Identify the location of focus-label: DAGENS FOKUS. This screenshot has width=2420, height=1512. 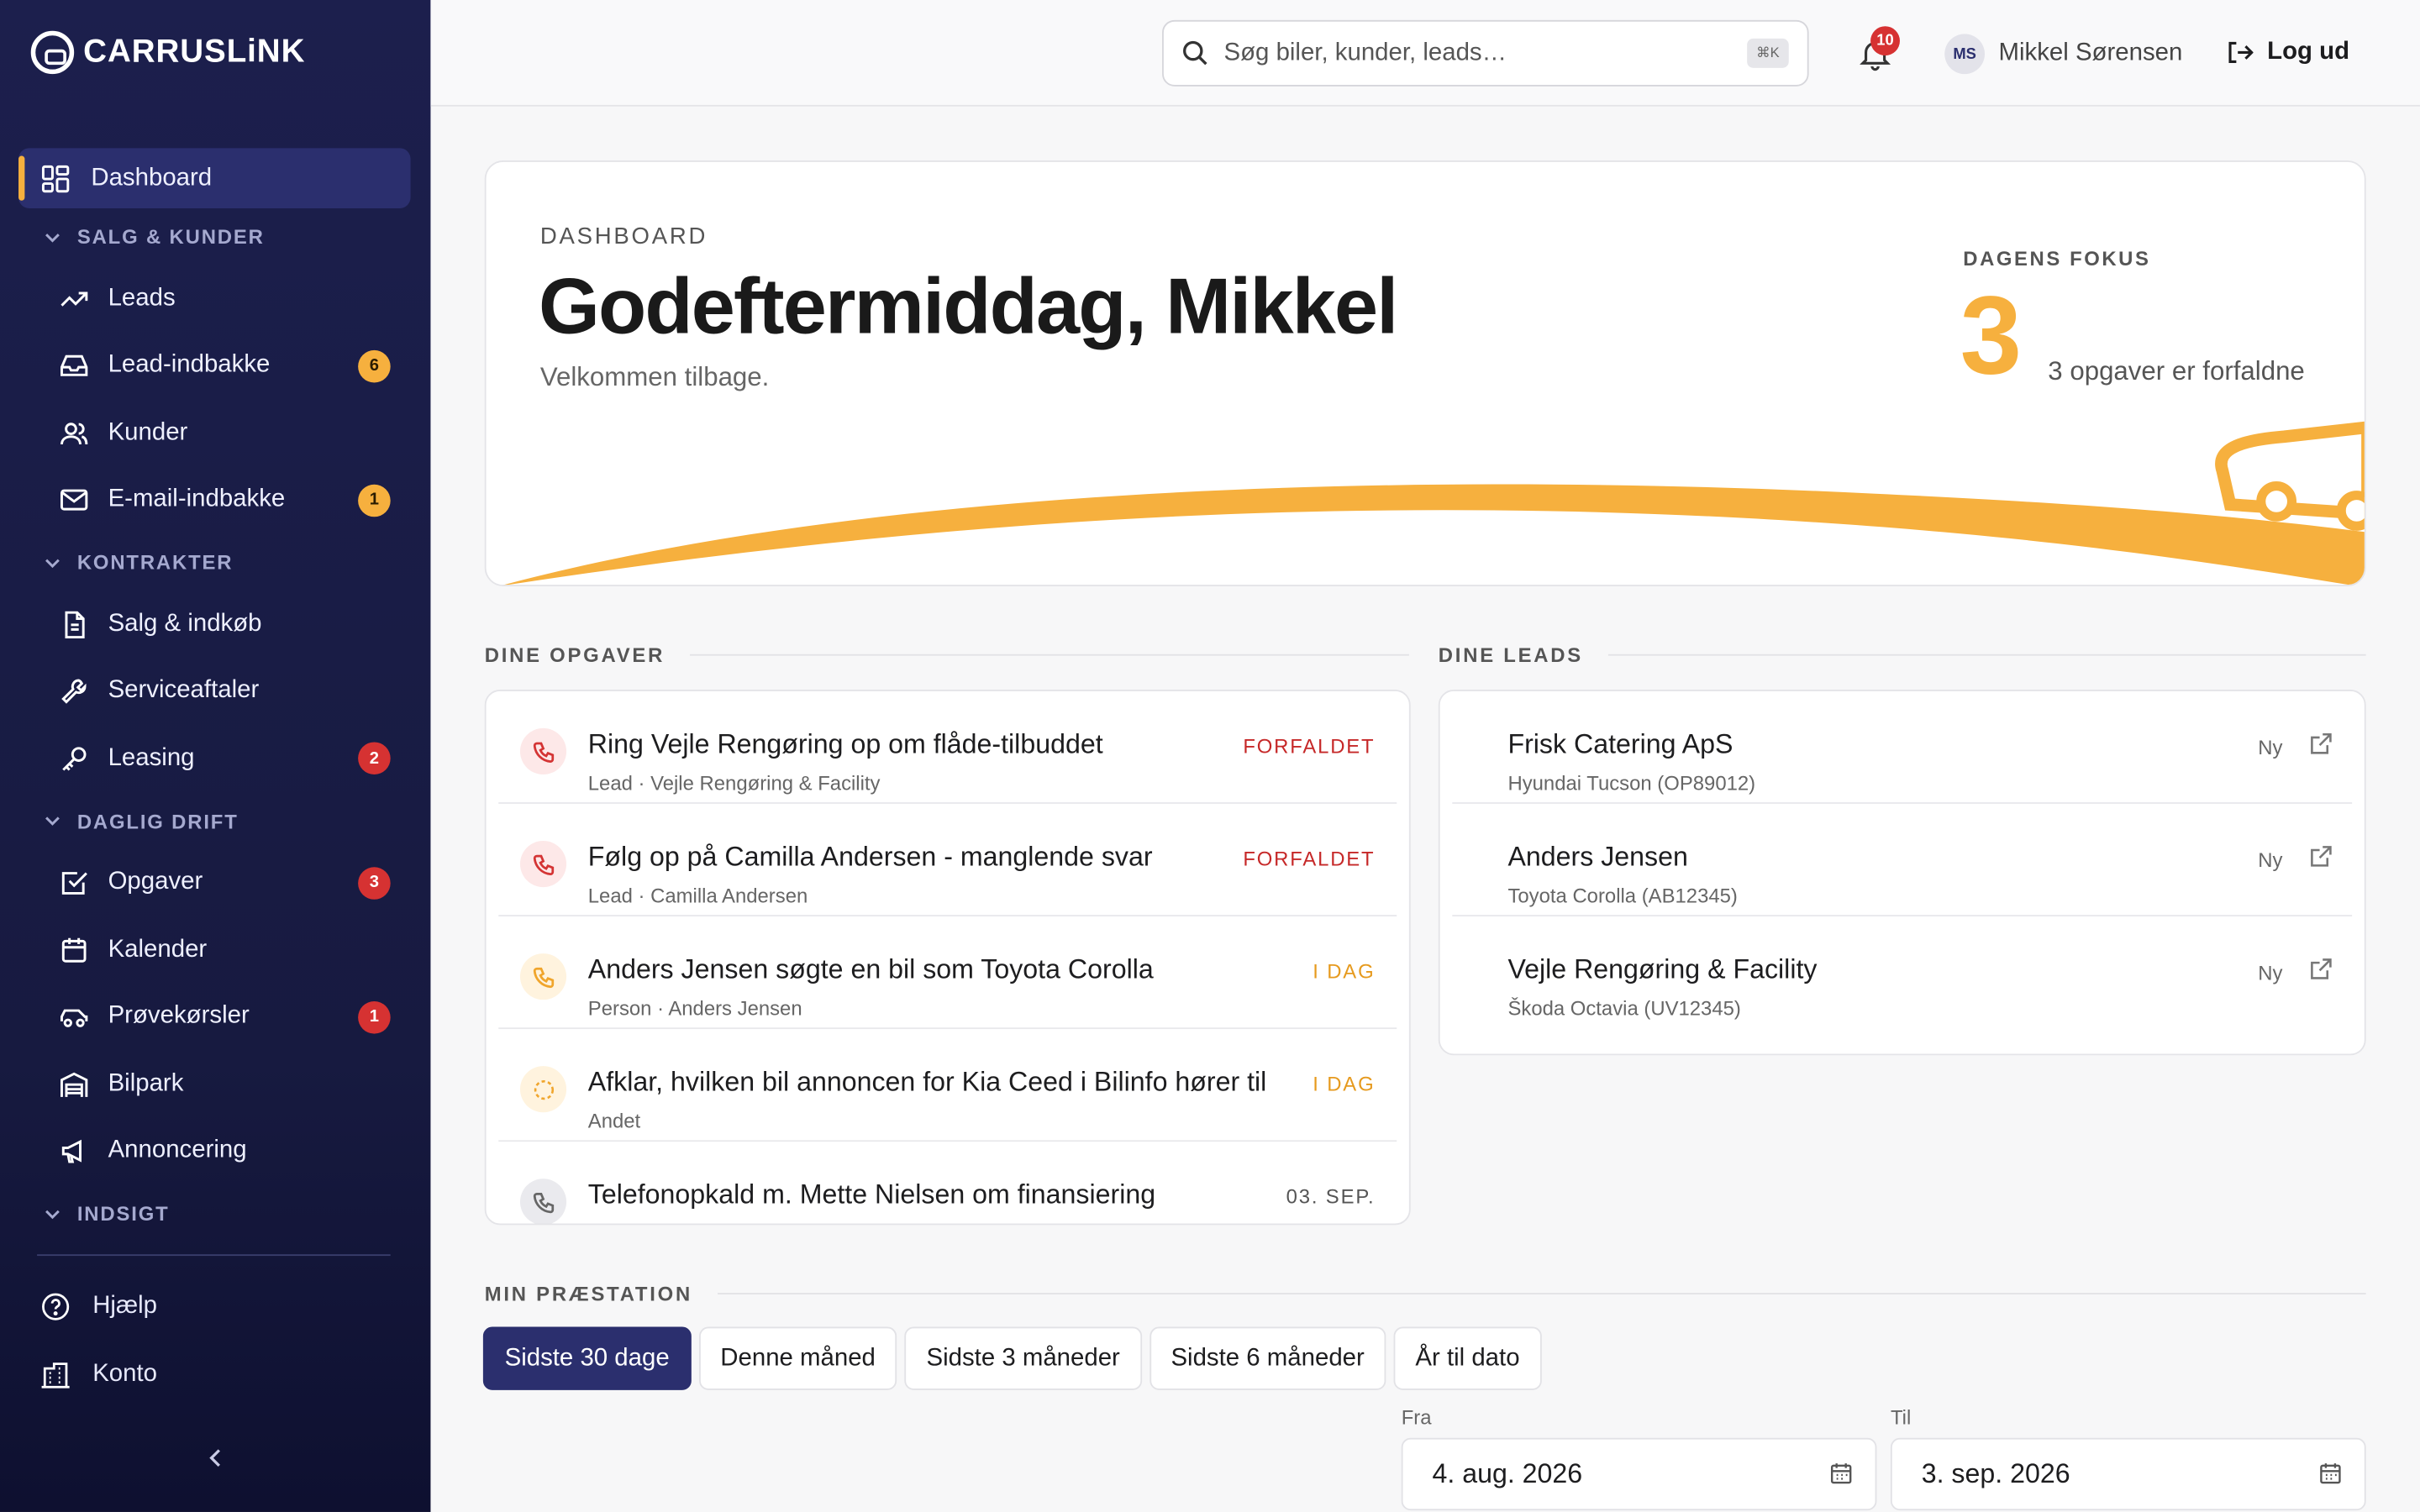
(2057, 258).